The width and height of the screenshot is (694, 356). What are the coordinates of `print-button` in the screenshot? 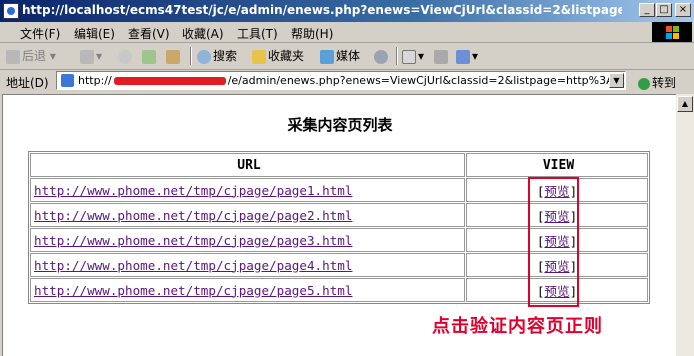 It's located at (442, 56).